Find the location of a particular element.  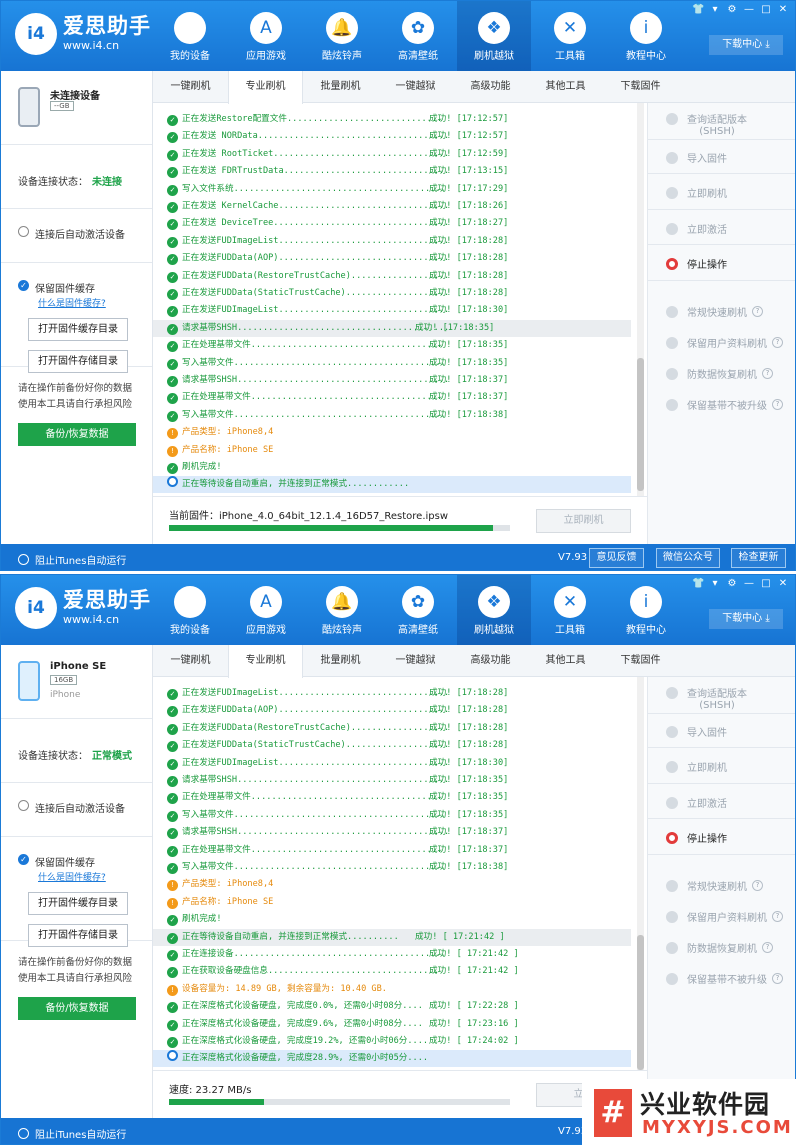

query-version-button: 查询适配版本 (SHSH) is located at coordinates (706, 698).